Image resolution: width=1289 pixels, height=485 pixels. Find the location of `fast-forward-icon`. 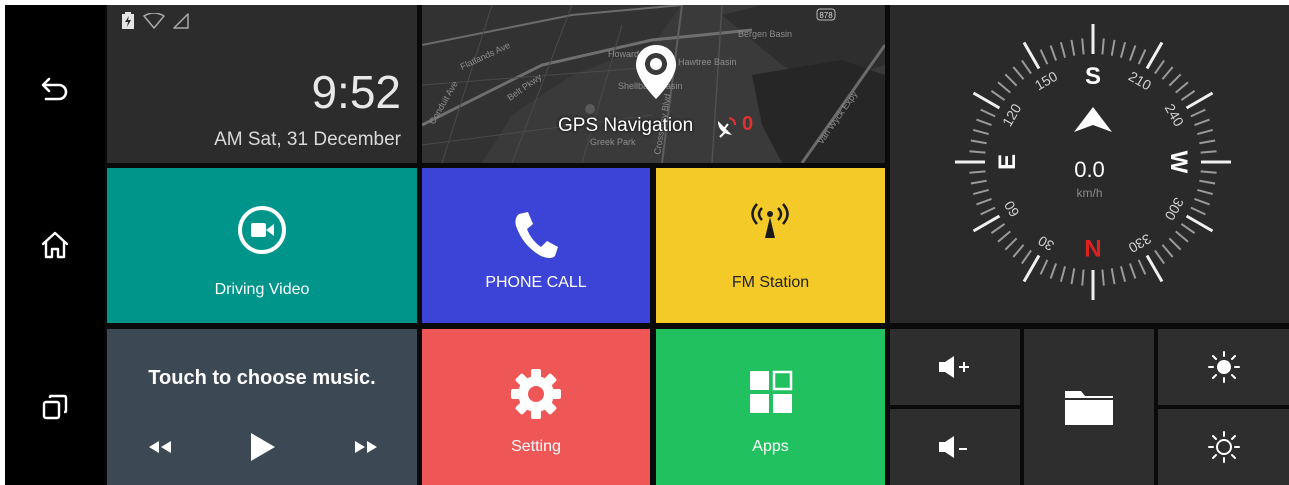

fast-forward-icon is located at coordinates (366, 447).